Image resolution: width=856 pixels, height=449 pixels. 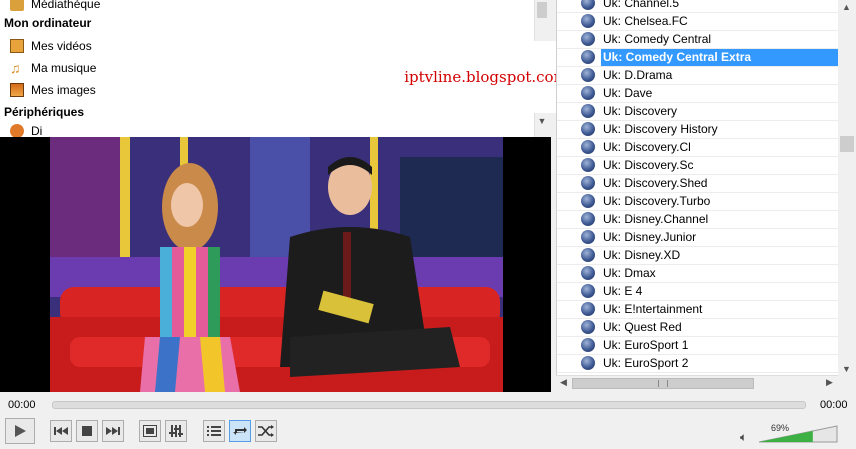 What do you see at coordinates (698, 273) in the screenshot?
I see `playlist-item: Uk: Dmax` at bounding box center [698, 273].